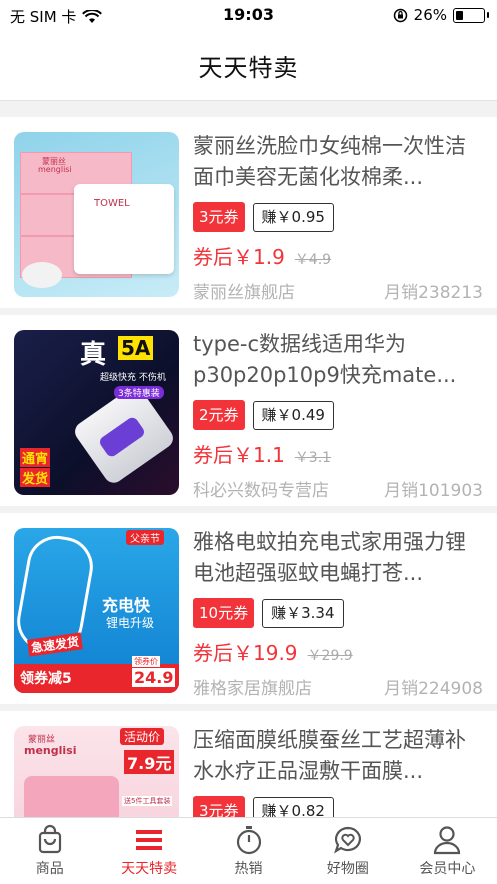 Image resolution: width=497 pixels, height=884 pixels. I want to click on thumb-text: 5A, so click(136, 348).